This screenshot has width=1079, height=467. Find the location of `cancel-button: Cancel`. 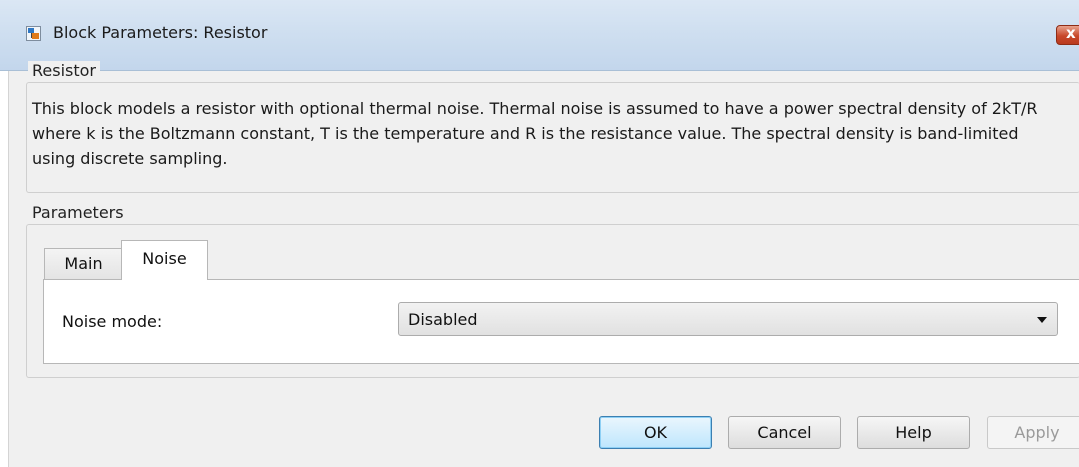

cancel-button: Cancel is located at coordinates (784, 432).